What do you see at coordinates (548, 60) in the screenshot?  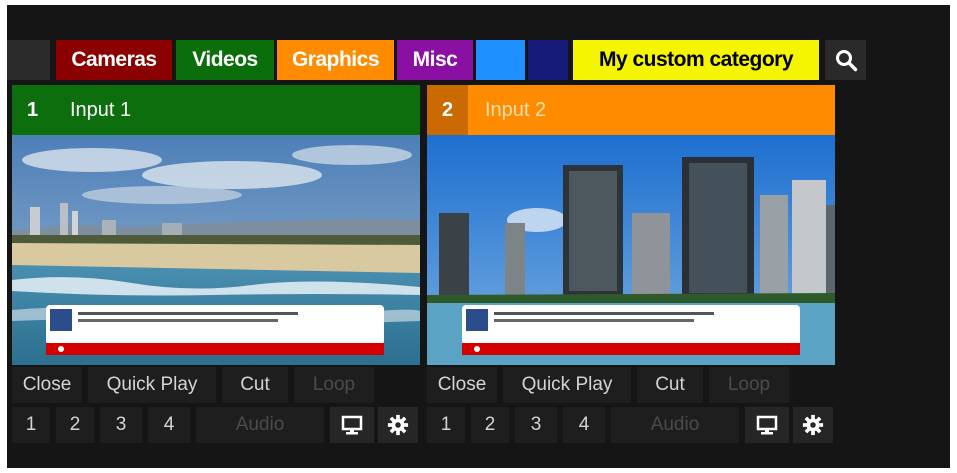 I see `tab-custom-navy` at bounding box center [548, 60].